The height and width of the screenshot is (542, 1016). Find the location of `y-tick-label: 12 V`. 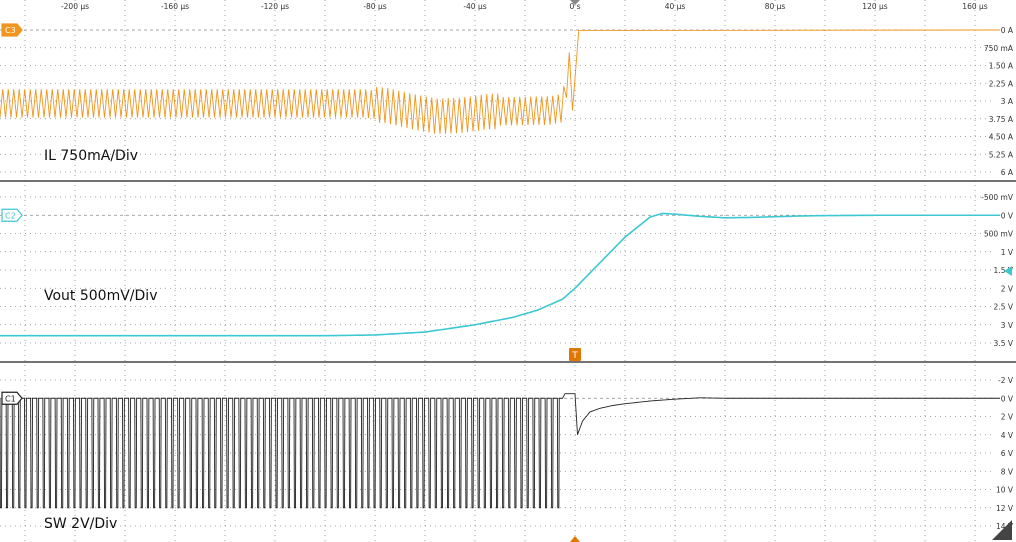

y-tick-label: 12 V is located at coordinates (1005, 508).